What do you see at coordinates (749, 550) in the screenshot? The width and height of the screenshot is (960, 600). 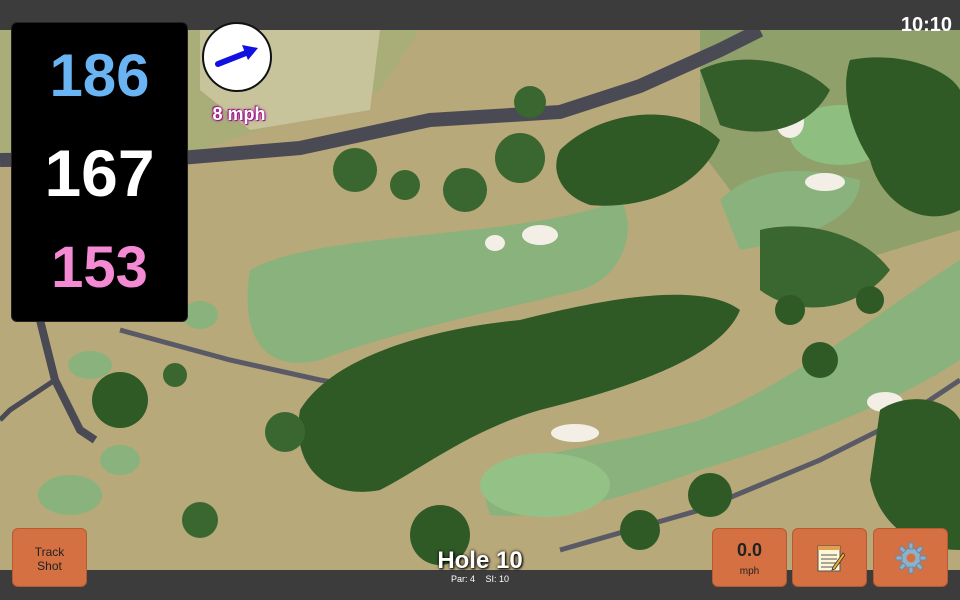 I see `wind-speed-value: 0.0` at bounding box center [749, 550].